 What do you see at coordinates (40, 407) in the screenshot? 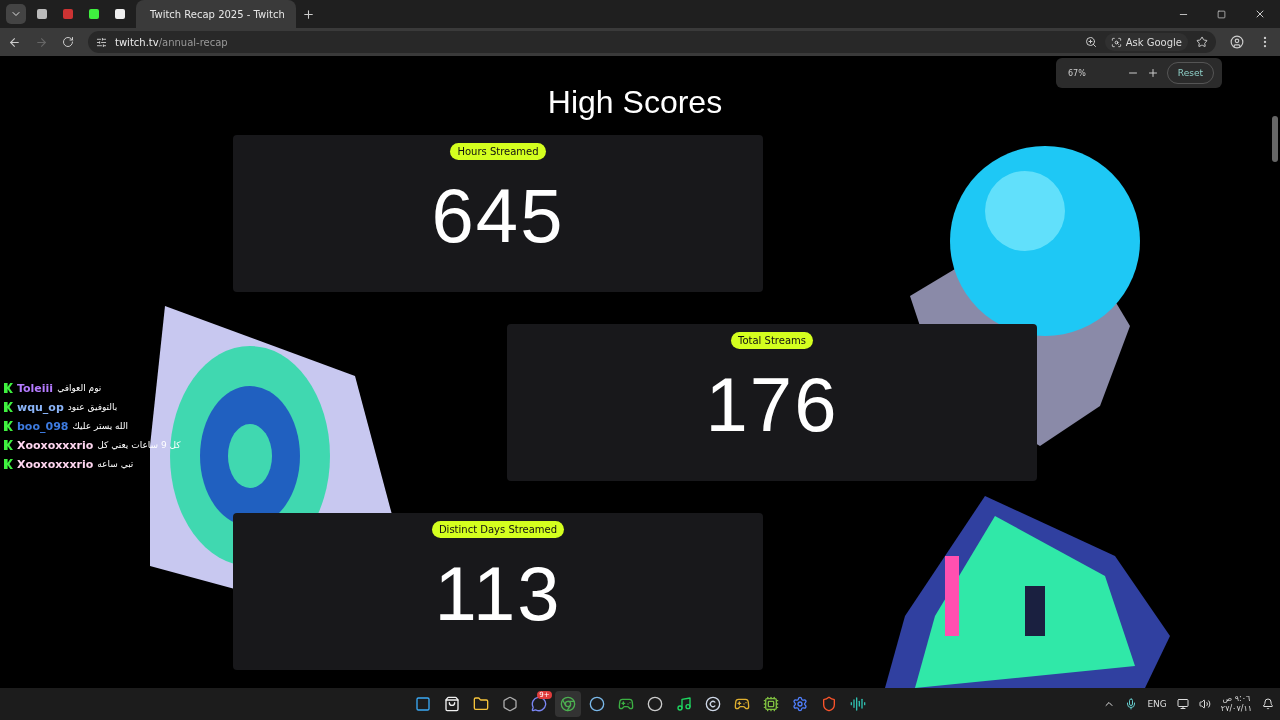
I see `chat-username: wqu_op` at bounding box center [40, 407].